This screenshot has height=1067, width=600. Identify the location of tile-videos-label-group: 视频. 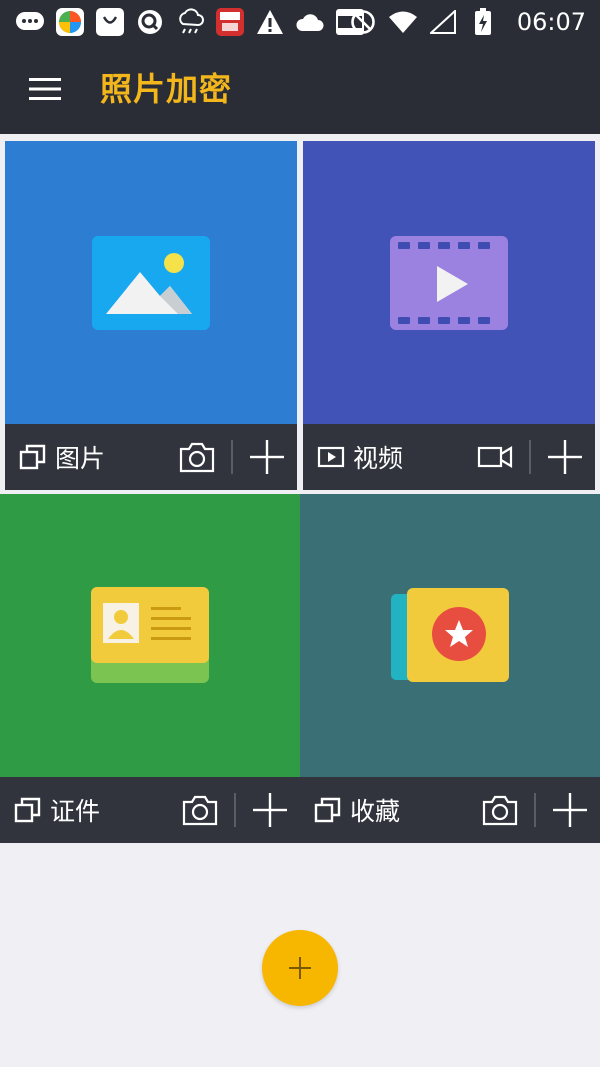
(360, 457).